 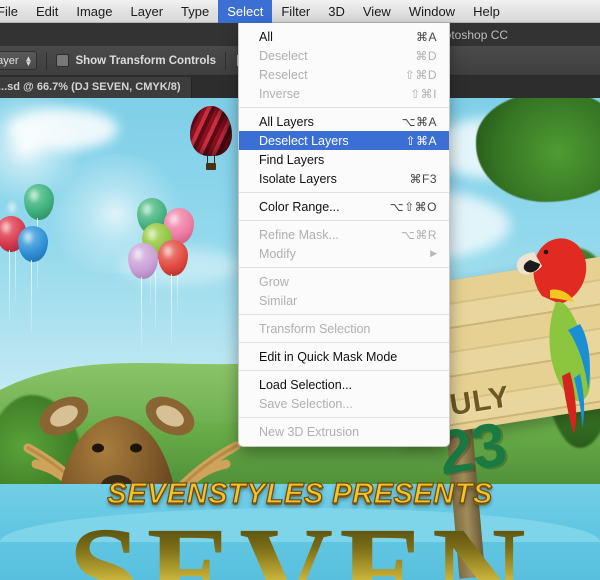 What do you see at coordinates (344, 300) in the screenshot?
I see `menu-item-similar: Similar` at bounding box center [344, 300].